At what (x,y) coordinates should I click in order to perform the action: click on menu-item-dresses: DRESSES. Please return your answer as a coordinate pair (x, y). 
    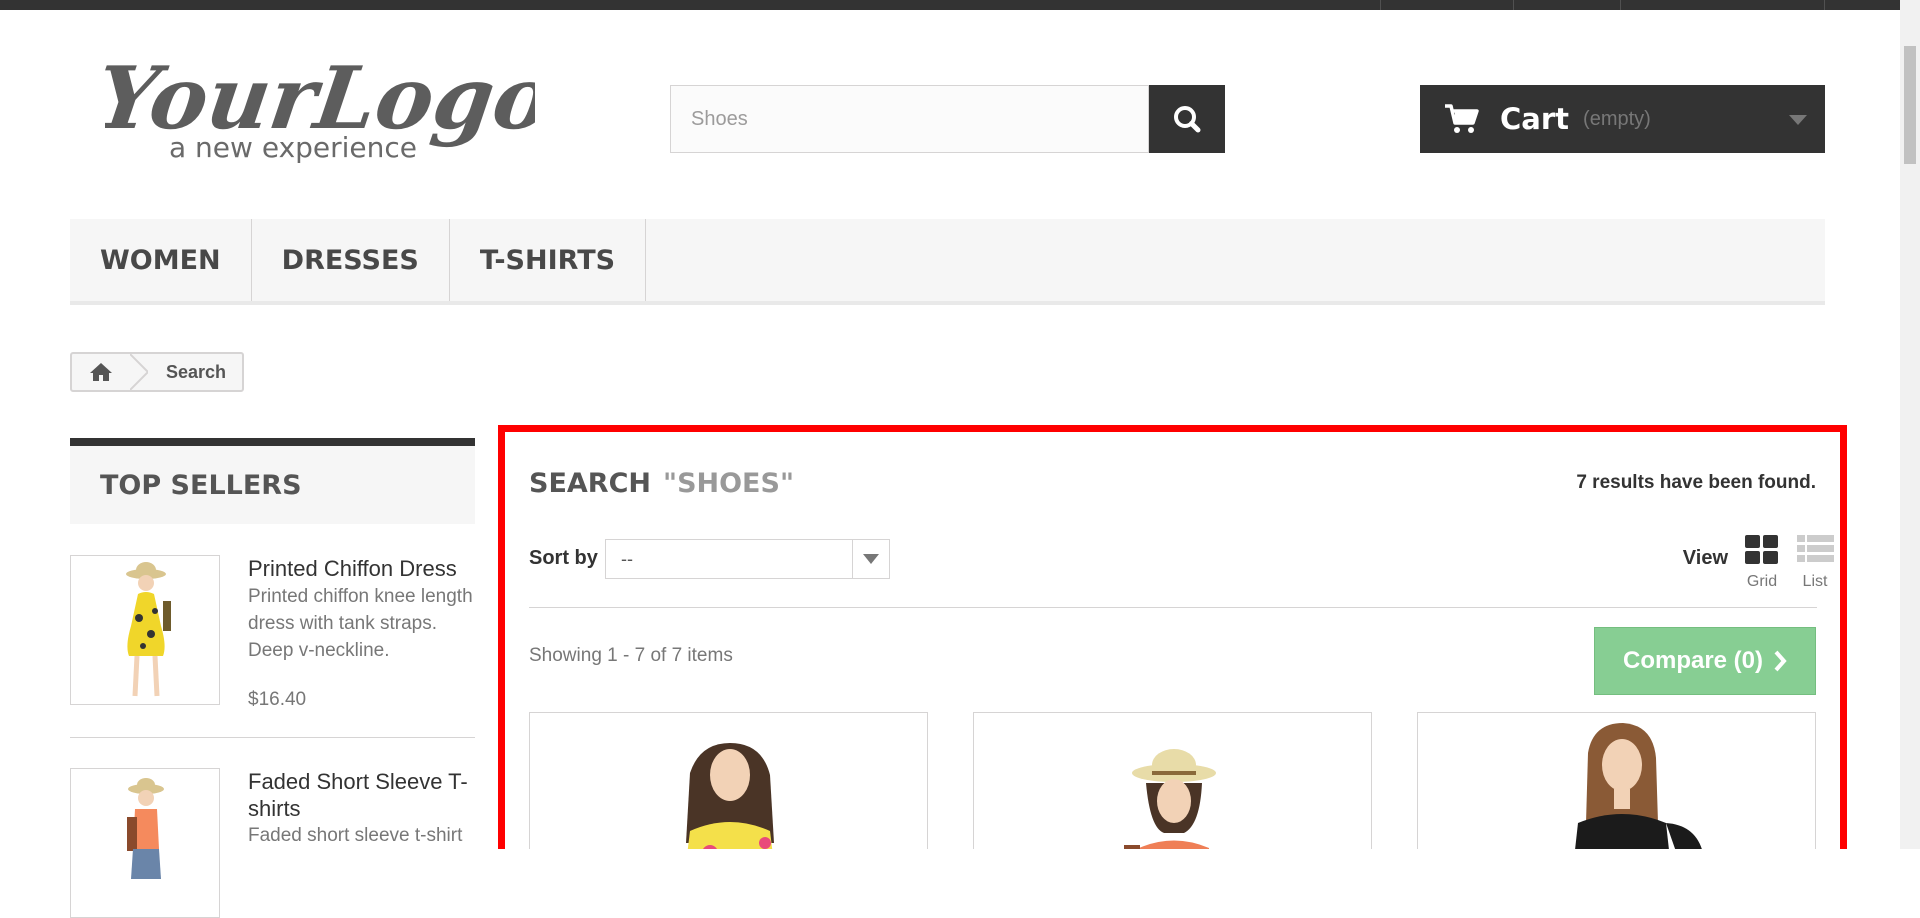
    Looking at the image, I should click on (351, 260).